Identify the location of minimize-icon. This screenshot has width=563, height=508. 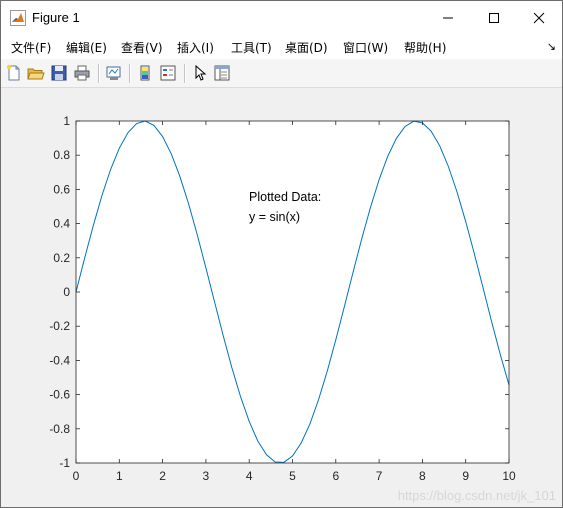
(448, 18).